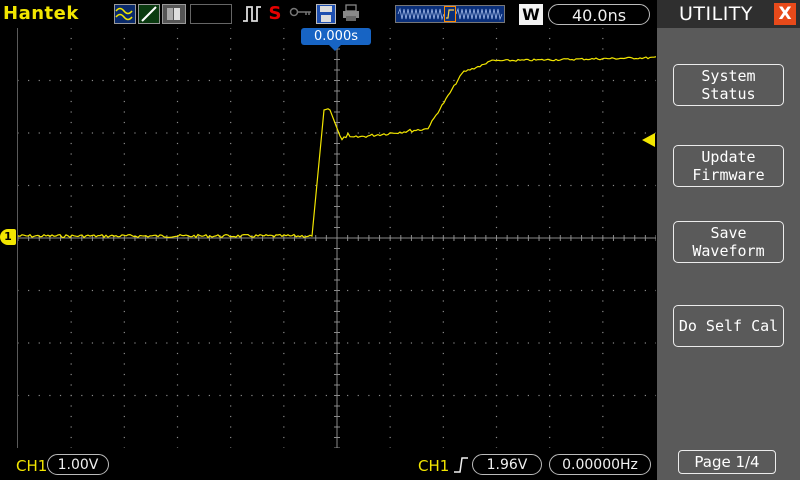  What do you see at coordinates (648, 140) in the screenshot?
I see `trigger-level-arrow` at bounding box center [648, 140].